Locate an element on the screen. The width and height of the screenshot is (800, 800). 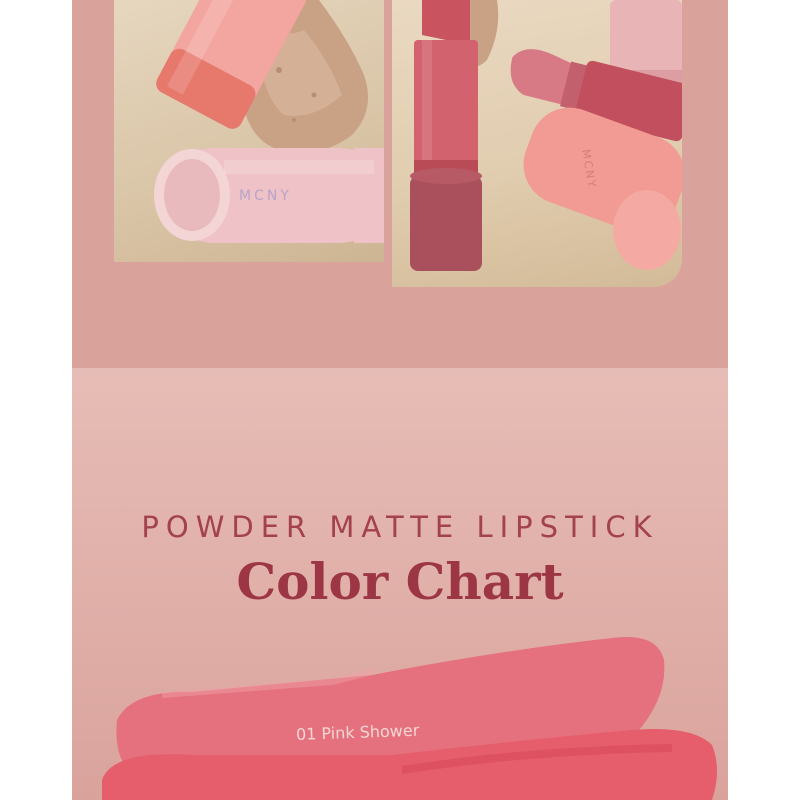
lipstick-photo-left-illustration: MCNY is located at coordinates (269, 121).